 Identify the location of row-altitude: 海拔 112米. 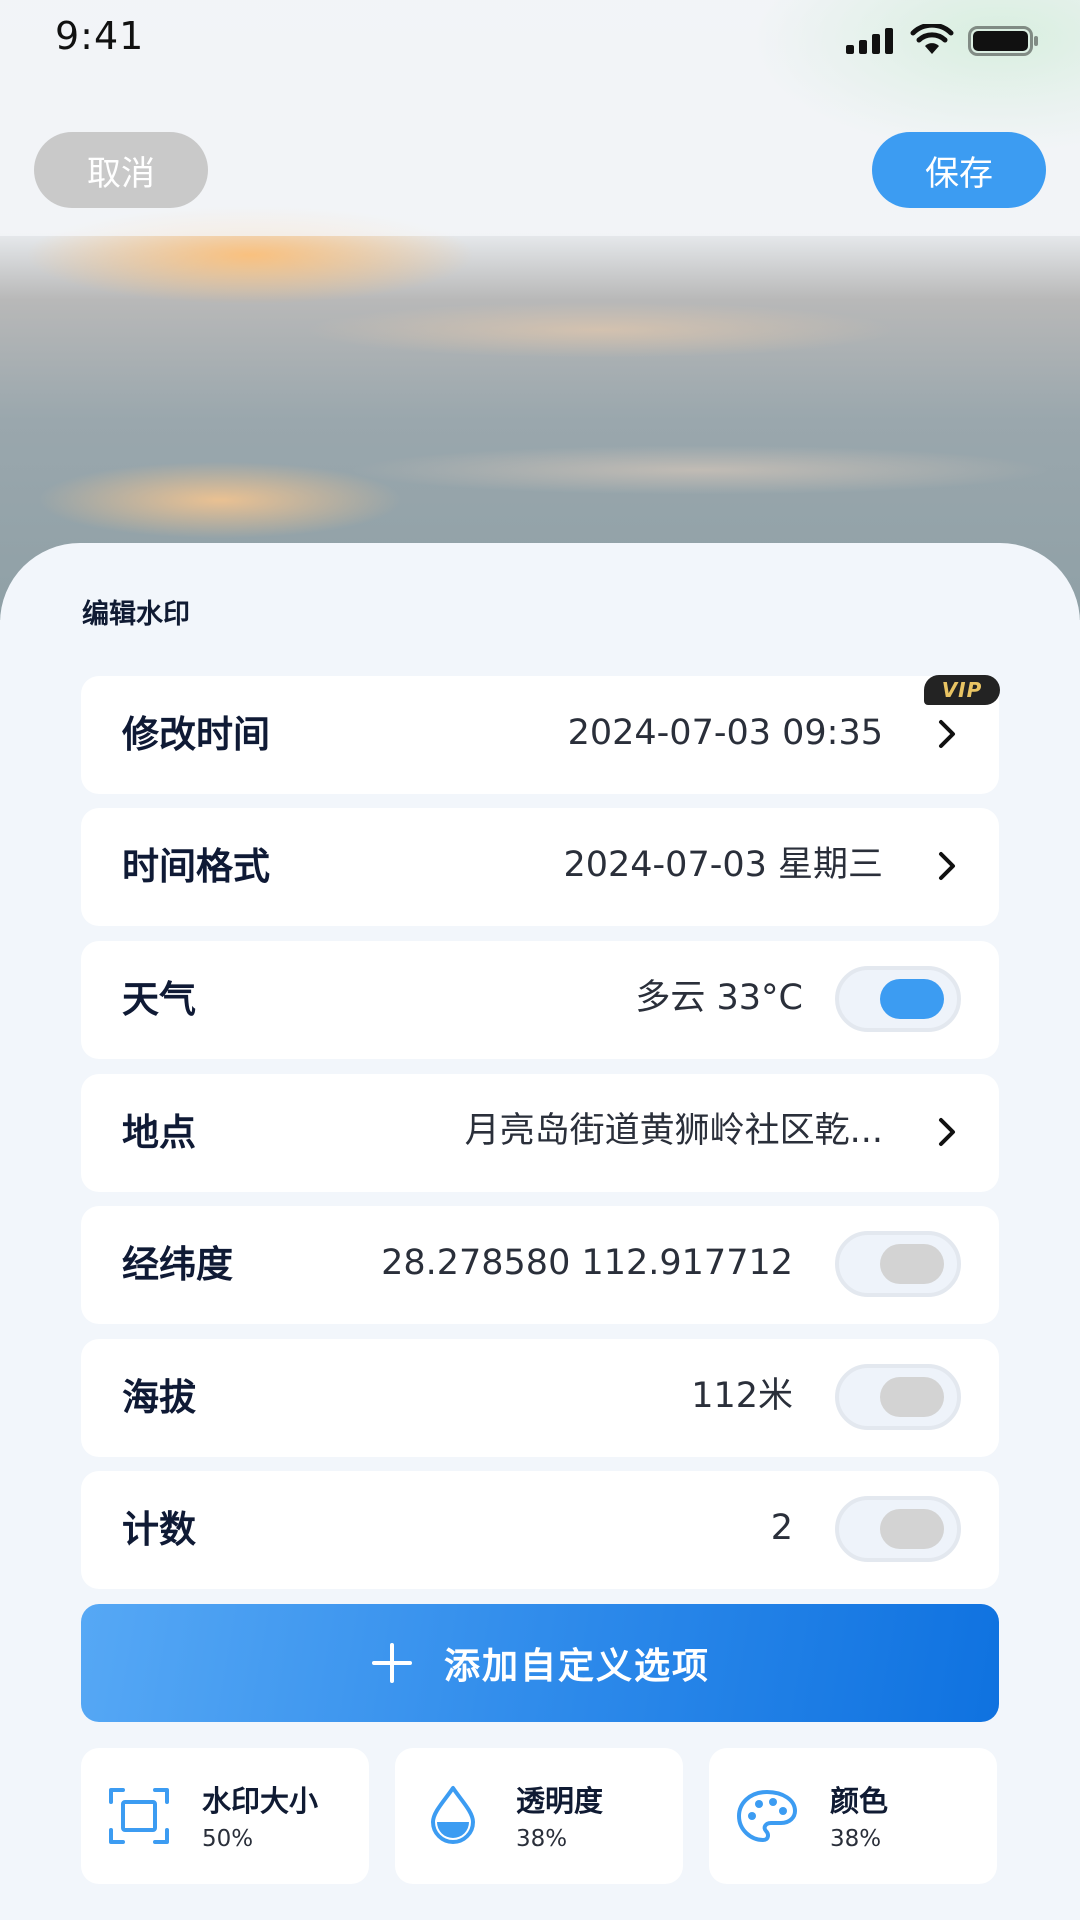
(540, 1398).